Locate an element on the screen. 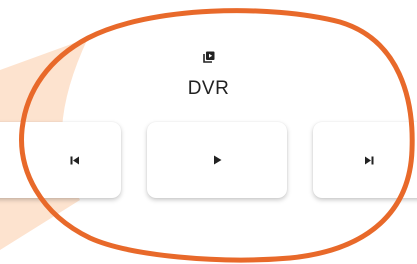  play-button is located at coordinates (217, 160).